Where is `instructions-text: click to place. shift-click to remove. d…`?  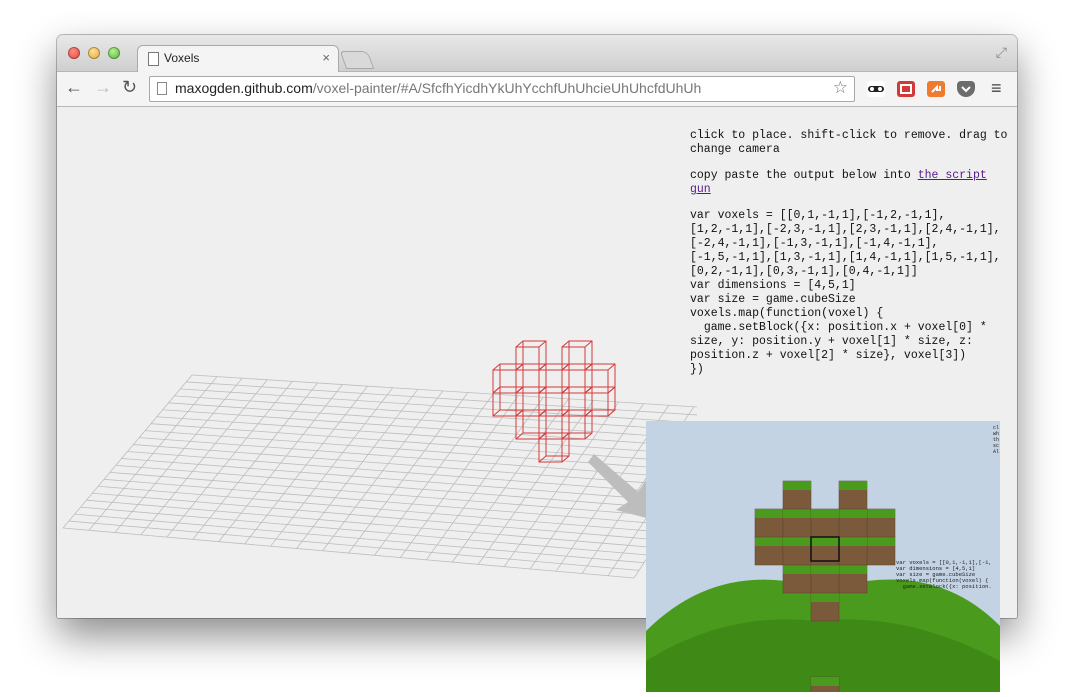 instructions-text: click to place. shift-click to remove. d… is located at coordinates (849, 142).